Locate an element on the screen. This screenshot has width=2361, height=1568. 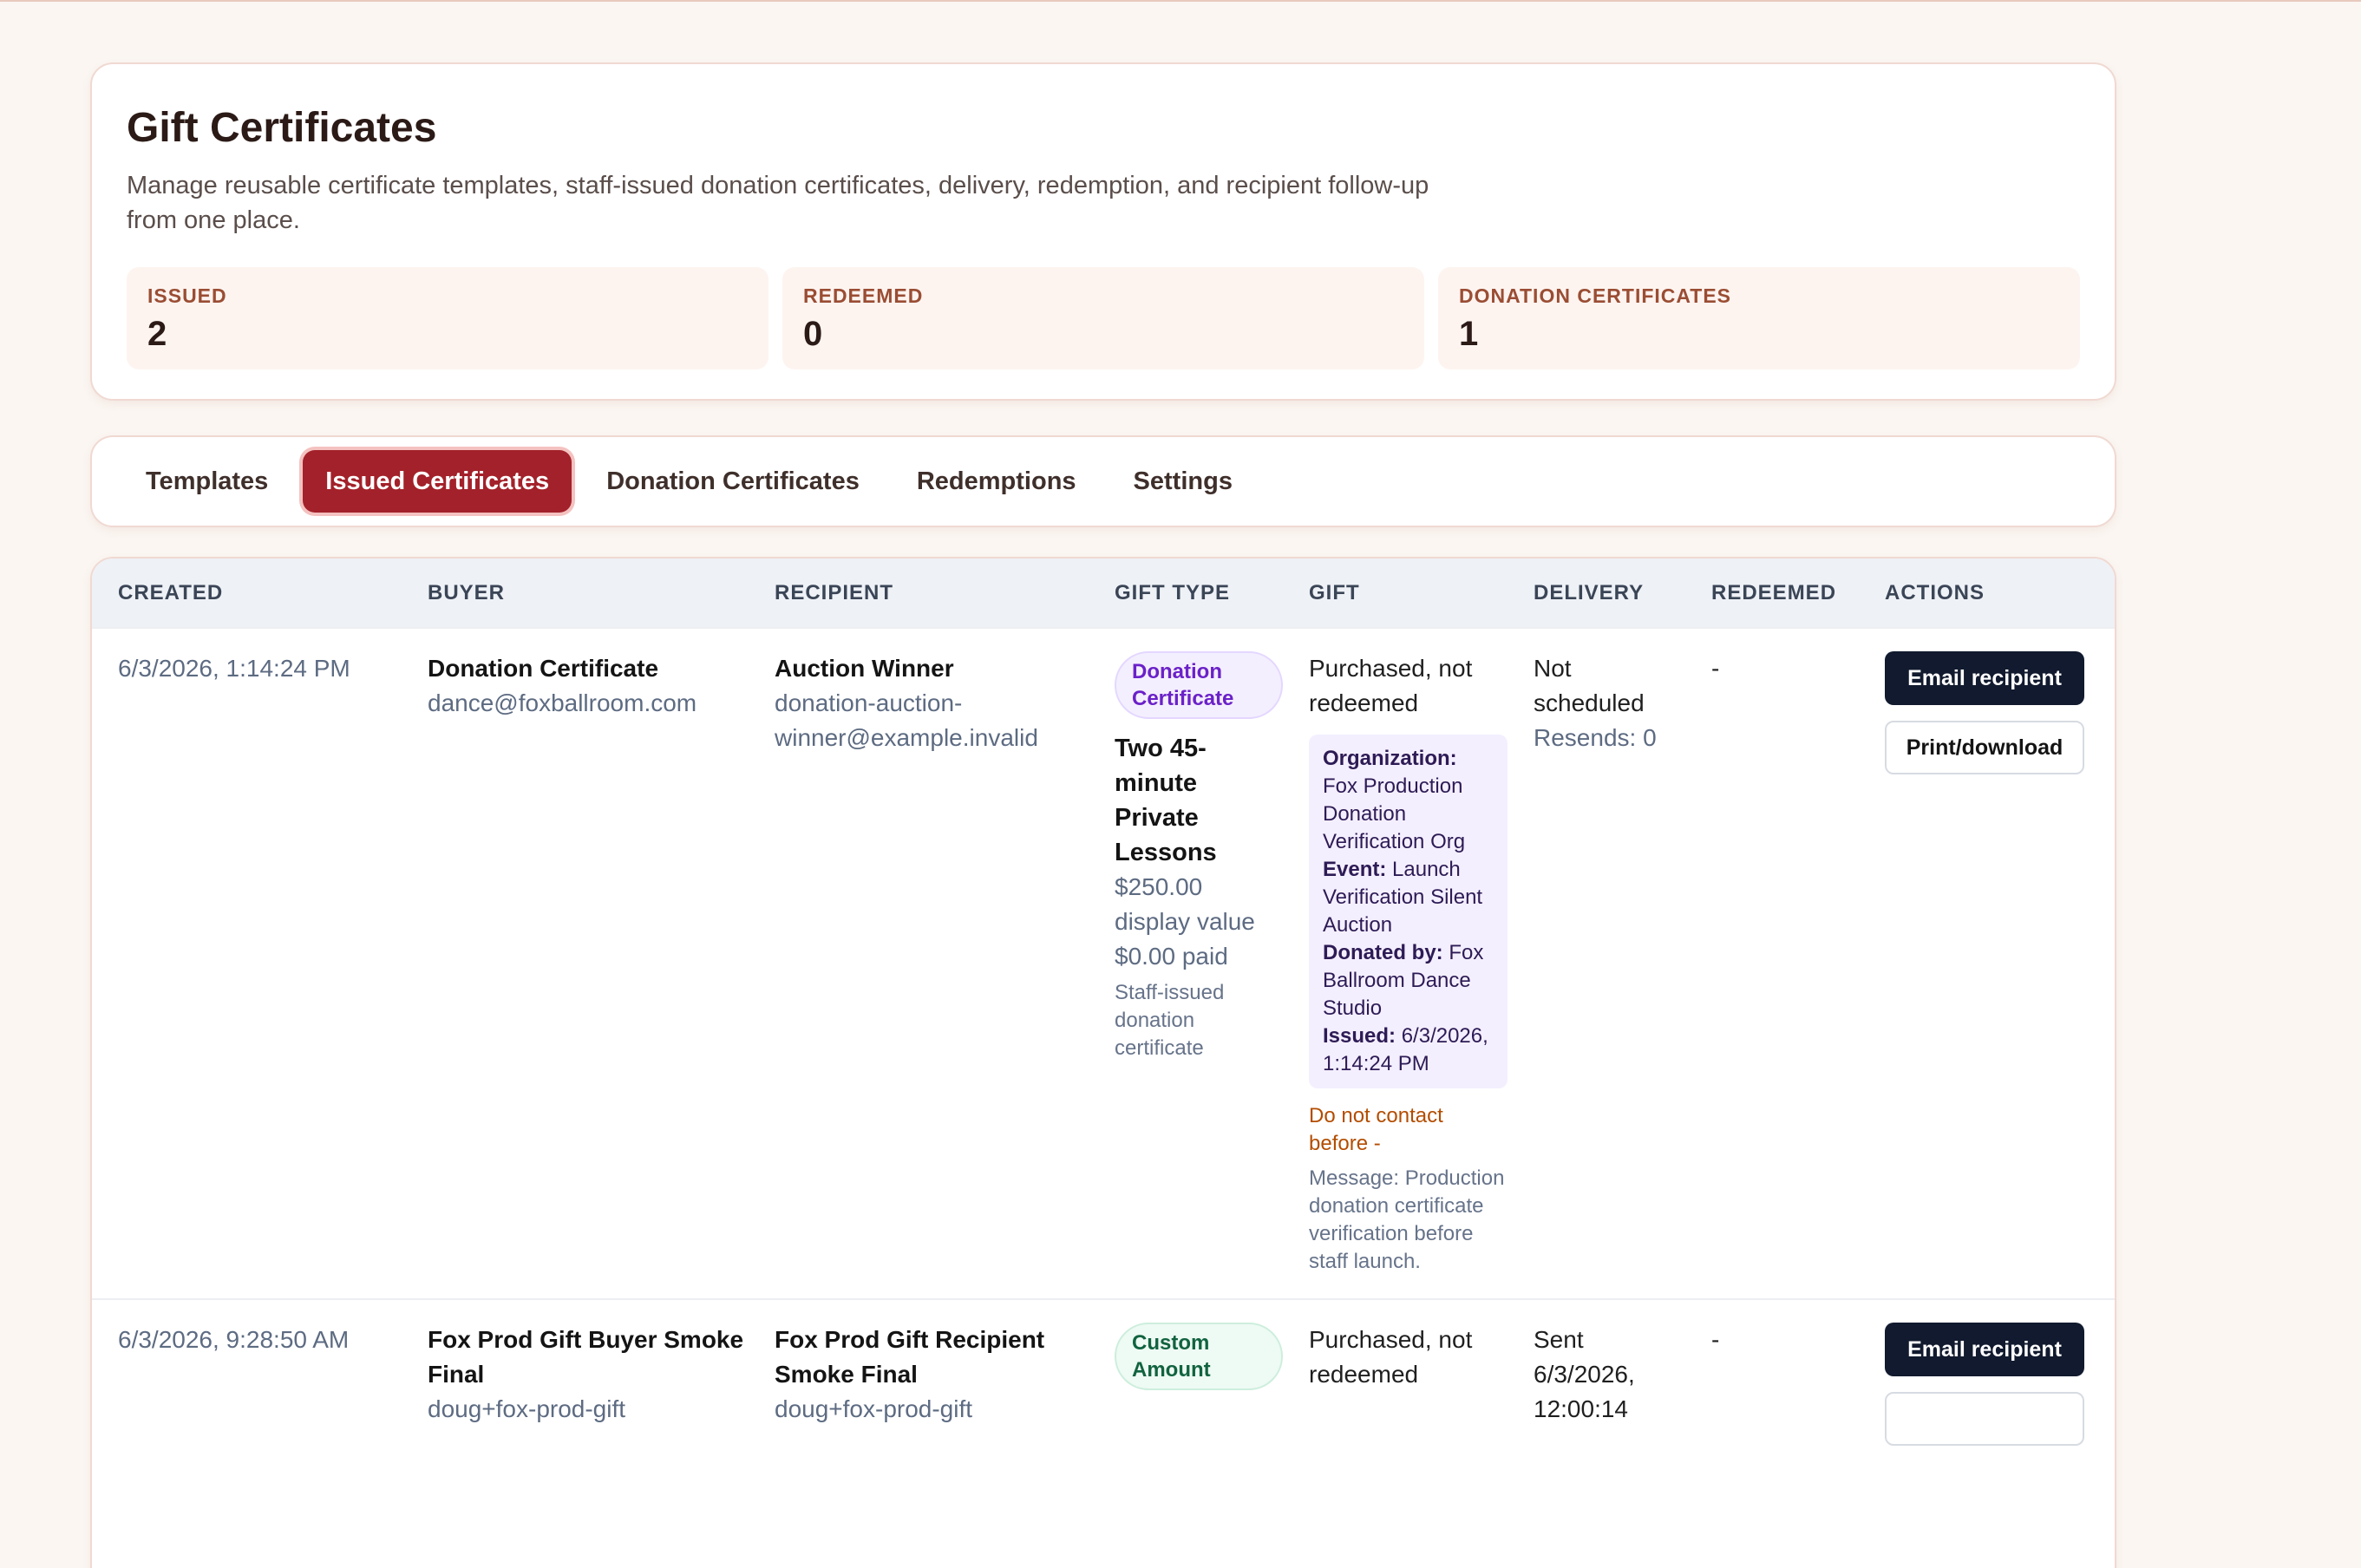
org-label: Organization: is located at coordinates (1390, 758).